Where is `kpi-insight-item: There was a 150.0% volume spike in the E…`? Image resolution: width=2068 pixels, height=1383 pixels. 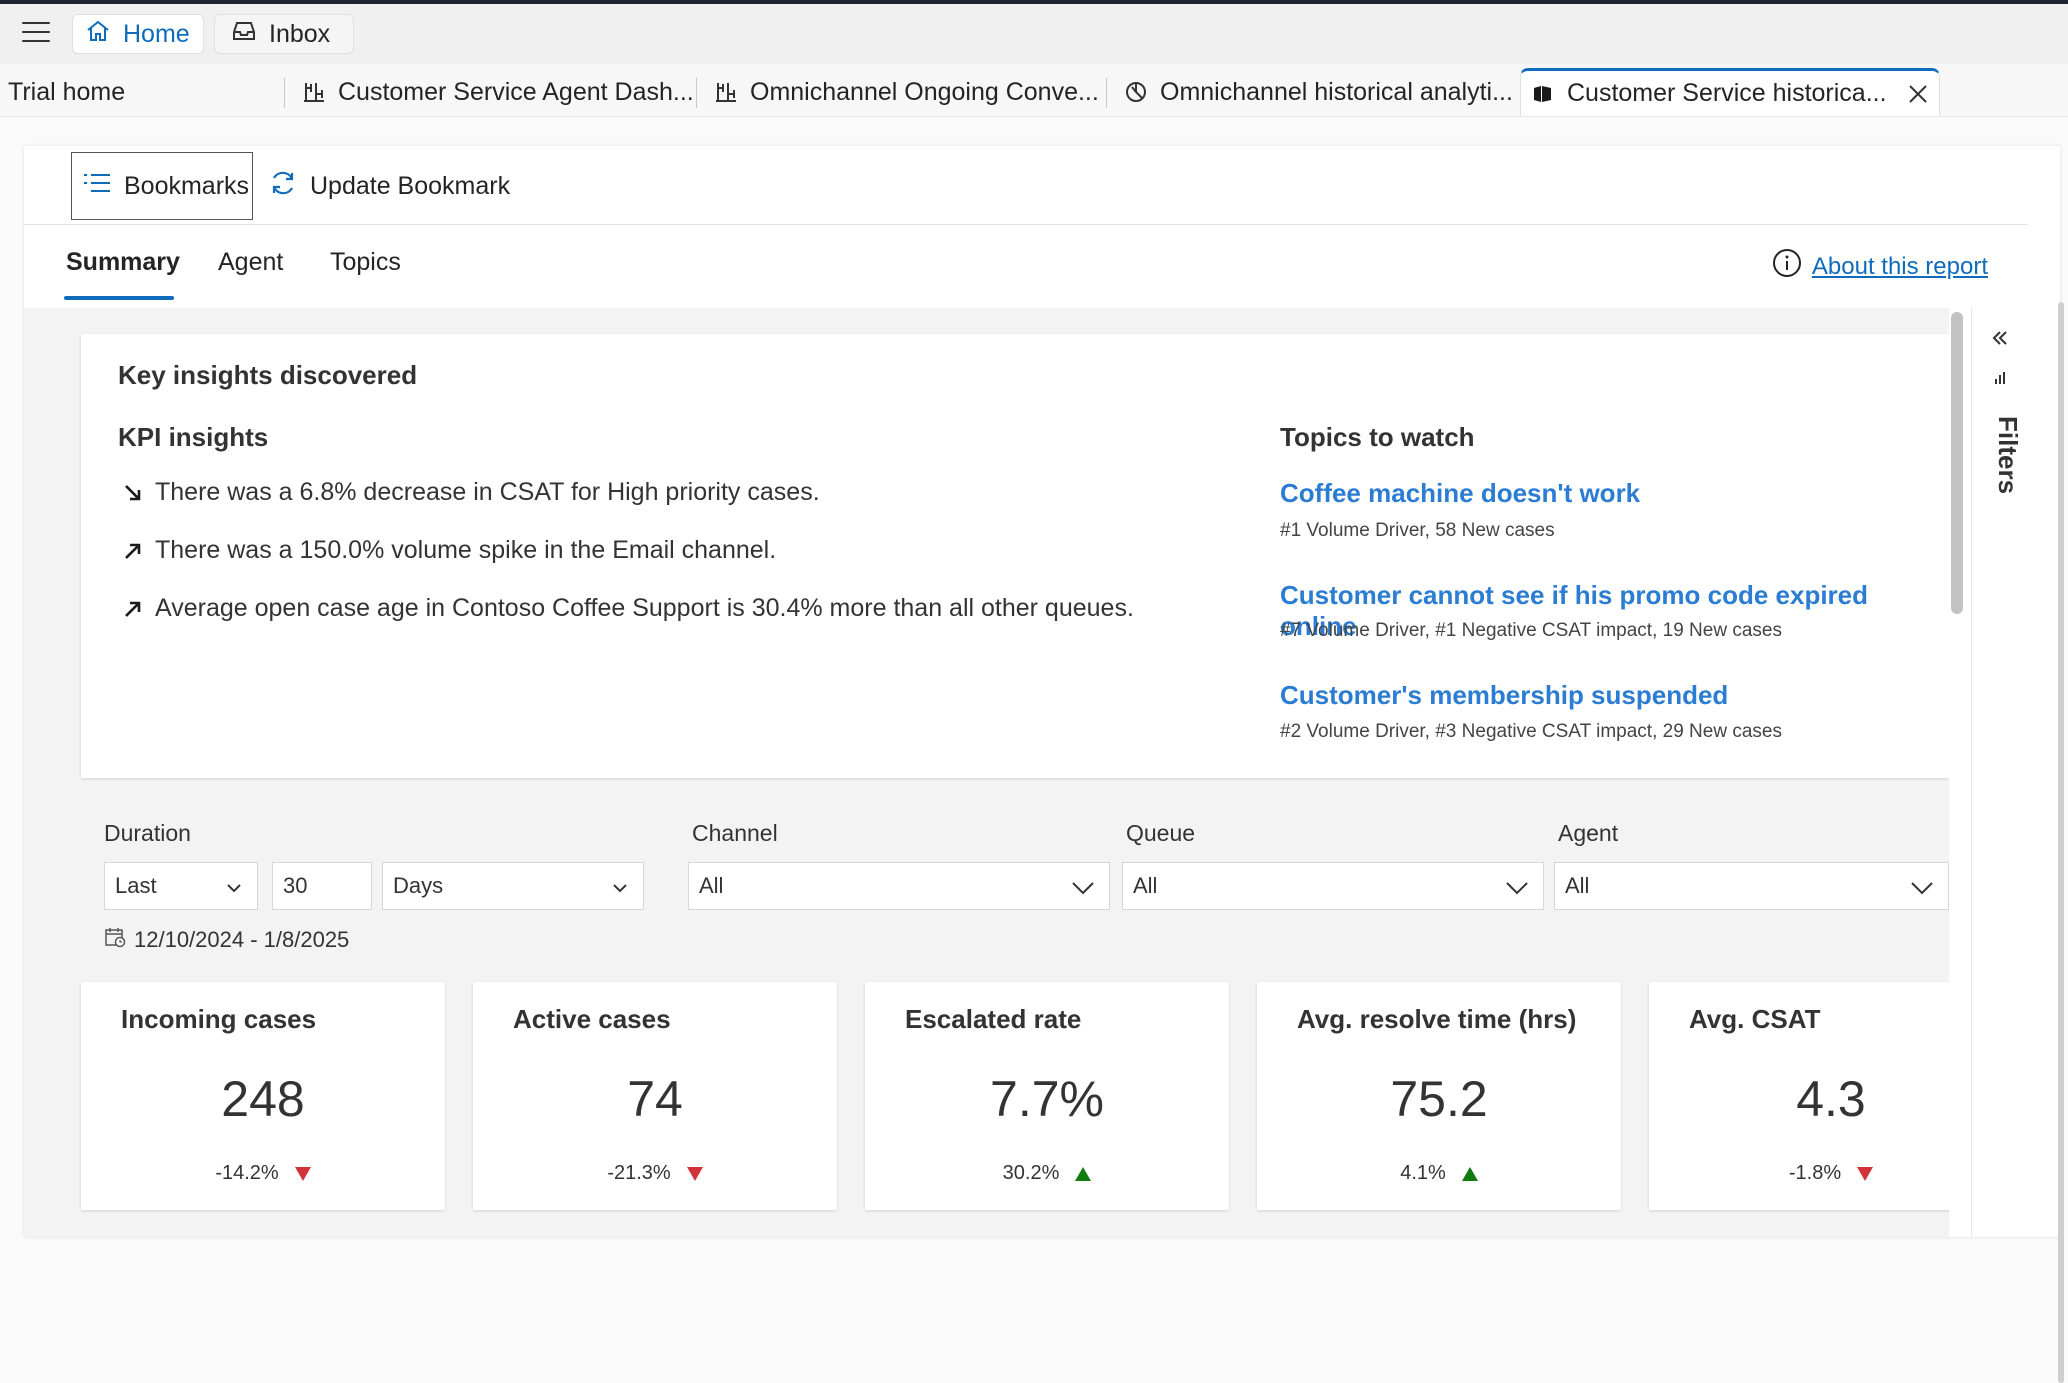 kpi-insight-item: There was a 150.0% volume spike in the E… is located at coordinates (449, 550).